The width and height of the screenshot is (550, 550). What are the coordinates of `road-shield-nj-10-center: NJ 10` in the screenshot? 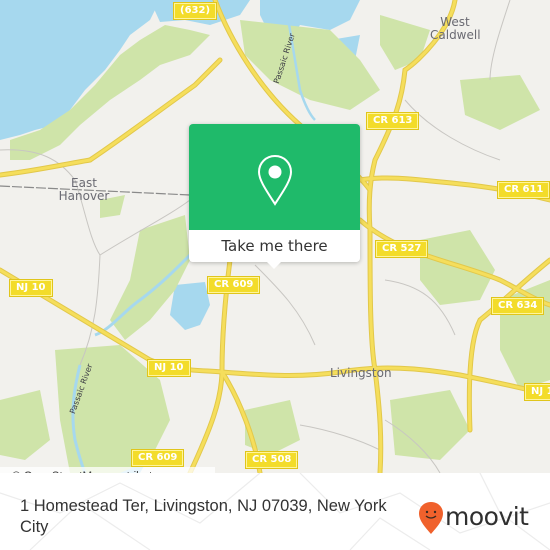 It's located at (169, 368).